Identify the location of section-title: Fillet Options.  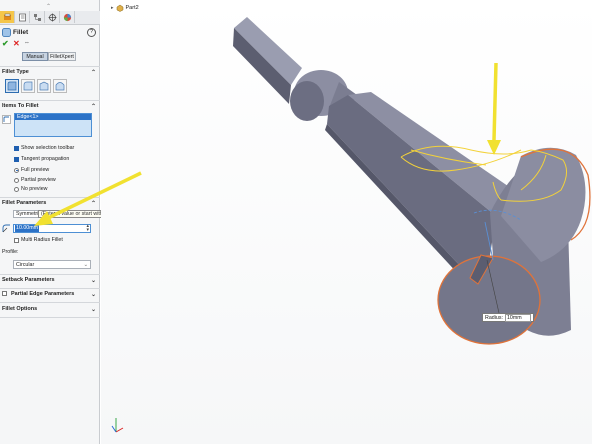
(20, 309).